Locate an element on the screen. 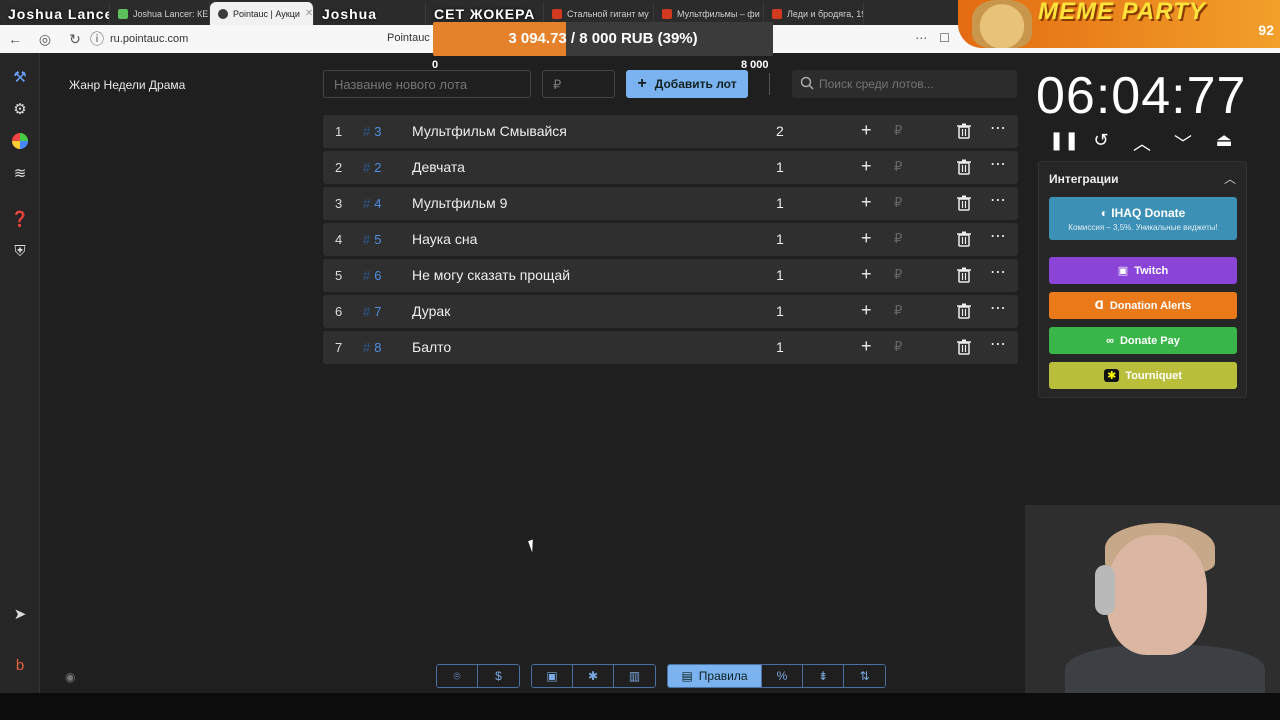  lot-name: Наука сна is located at coordinates (444, 239).